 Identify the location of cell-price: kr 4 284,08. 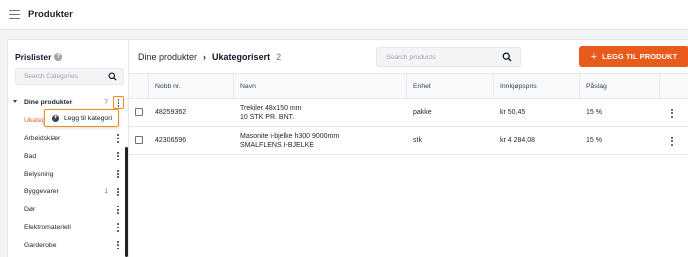
(518, 140).